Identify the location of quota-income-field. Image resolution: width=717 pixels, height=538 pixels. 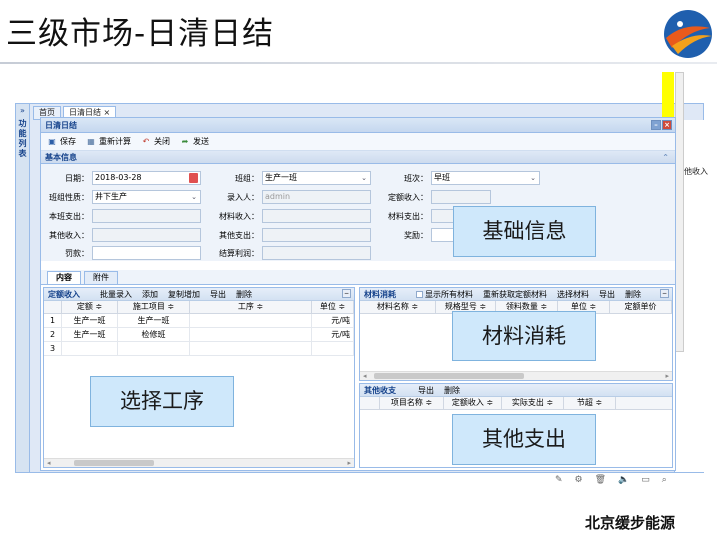
(461, 197).